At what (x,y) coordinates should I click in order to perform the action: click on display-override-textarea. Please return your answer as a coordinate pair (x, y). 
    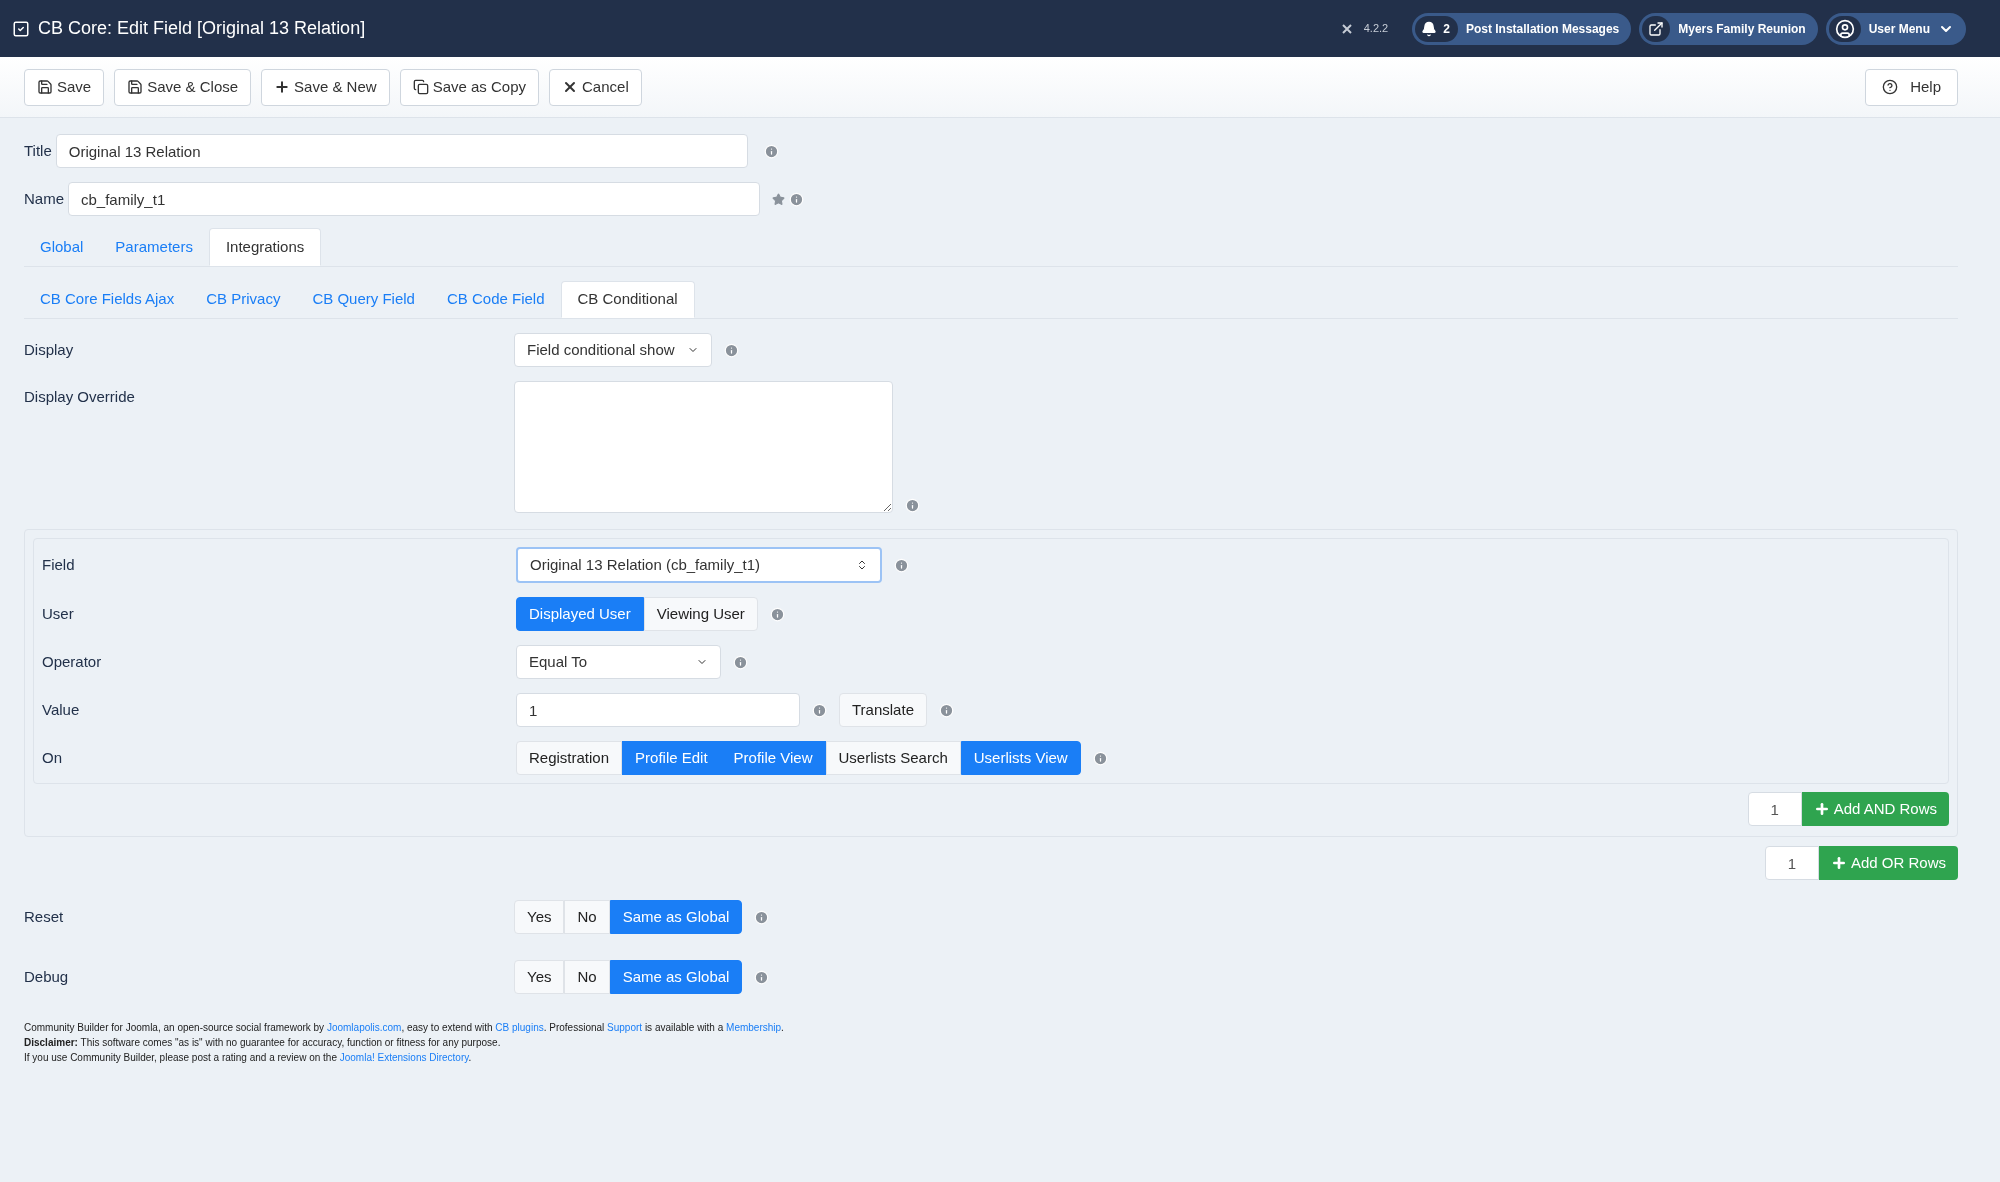
    Looking at the image, I should click on (703, 447).